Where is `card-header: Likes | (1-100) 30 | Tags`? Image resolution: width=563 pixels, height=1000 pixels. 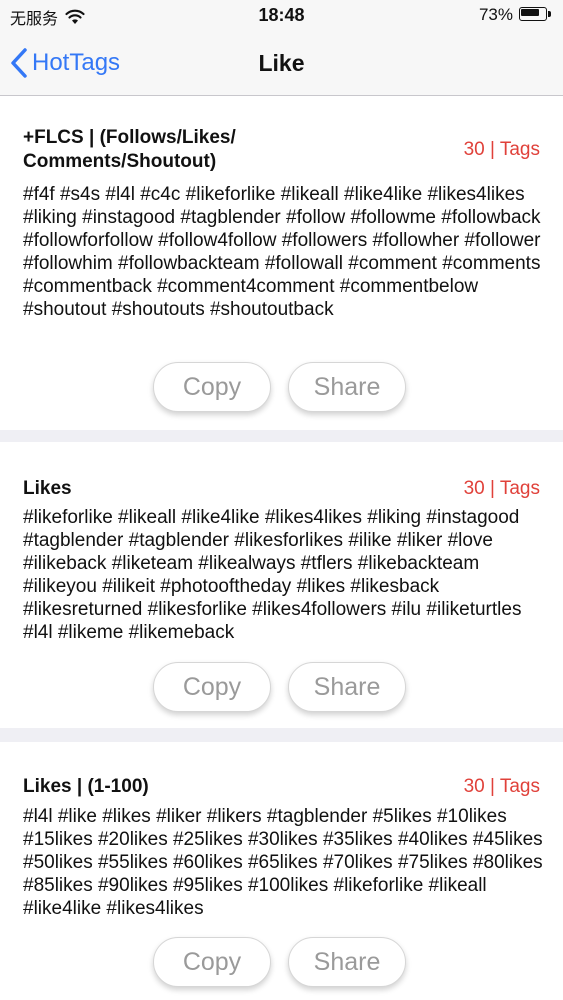
card-header: Likes | (1-100) 30 | Tags is located at coordinates (281, 787).